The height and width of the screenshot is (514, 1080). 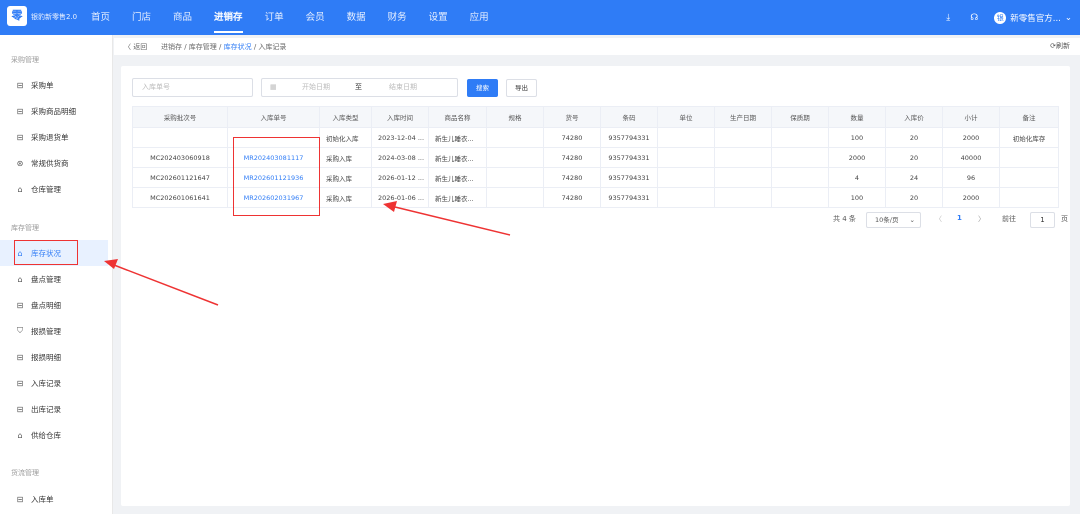 What do you see at coordinates (397, 17) in the screenshot?
I see `nav-finance: 财务` at bounding box center [397, 17].